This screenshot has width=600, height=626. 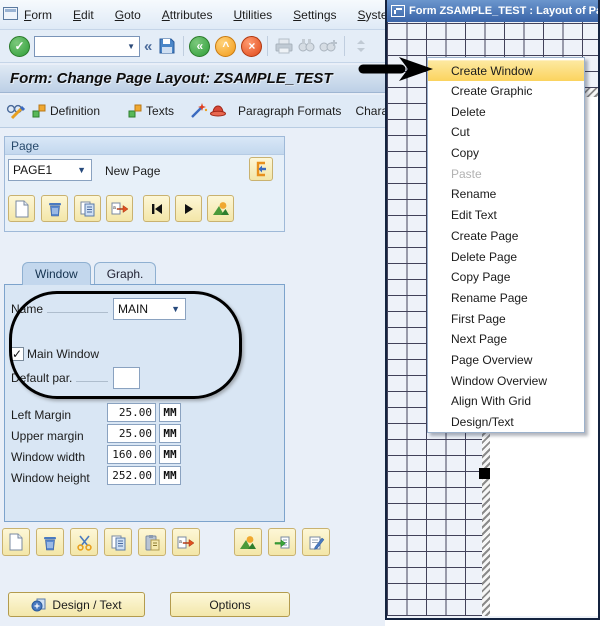 What do you see at coordinates (492, 11) in the screenshot?
I see `painter-title-bar: Form ZSAMPLE_TEST : Layout of Pag` at bounding box center [492, 11].